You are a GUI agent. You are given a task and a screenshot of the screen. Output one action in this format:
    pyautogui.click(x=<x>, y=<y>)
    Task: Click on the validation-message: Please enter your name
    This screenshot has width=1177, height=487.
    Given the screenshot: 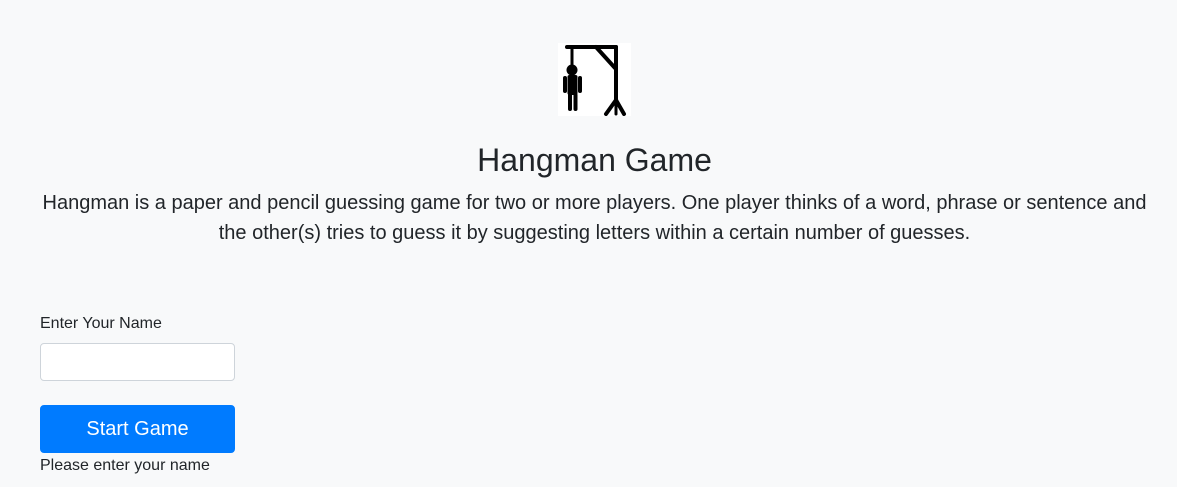 What is the action you would take?
    pyautogui.click(x=125, y=465)
    